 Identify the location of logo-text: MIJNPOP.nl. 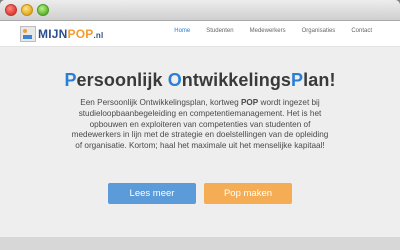
(70, 34).